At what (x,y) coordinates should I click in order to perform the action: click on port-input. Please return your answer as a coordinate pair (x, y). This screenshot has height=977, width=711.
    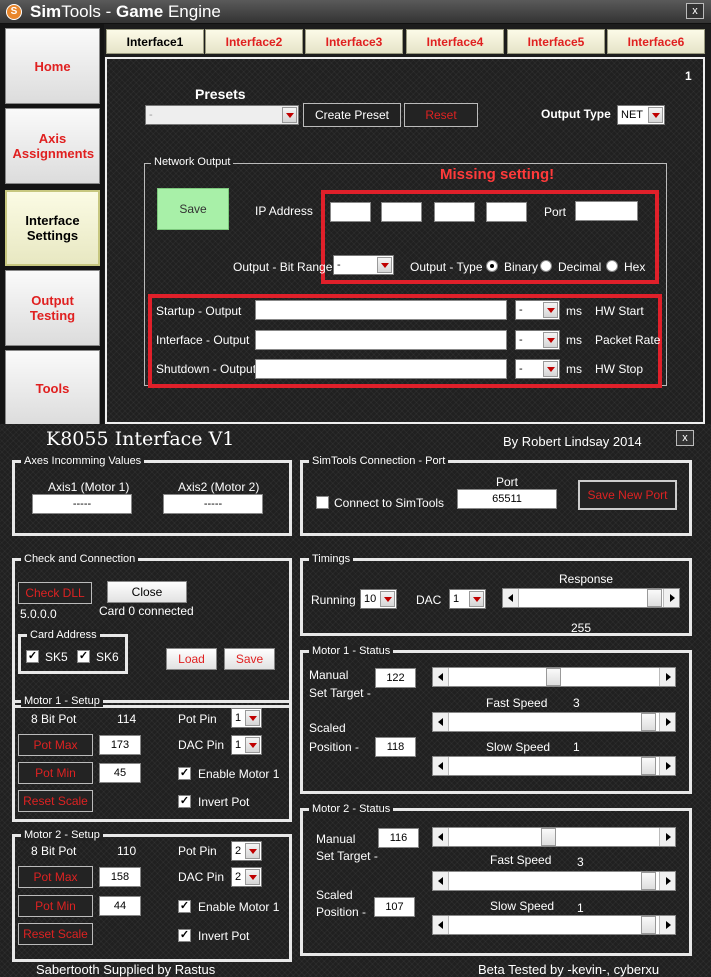
    Looking at the image, I should click on (606, 211).